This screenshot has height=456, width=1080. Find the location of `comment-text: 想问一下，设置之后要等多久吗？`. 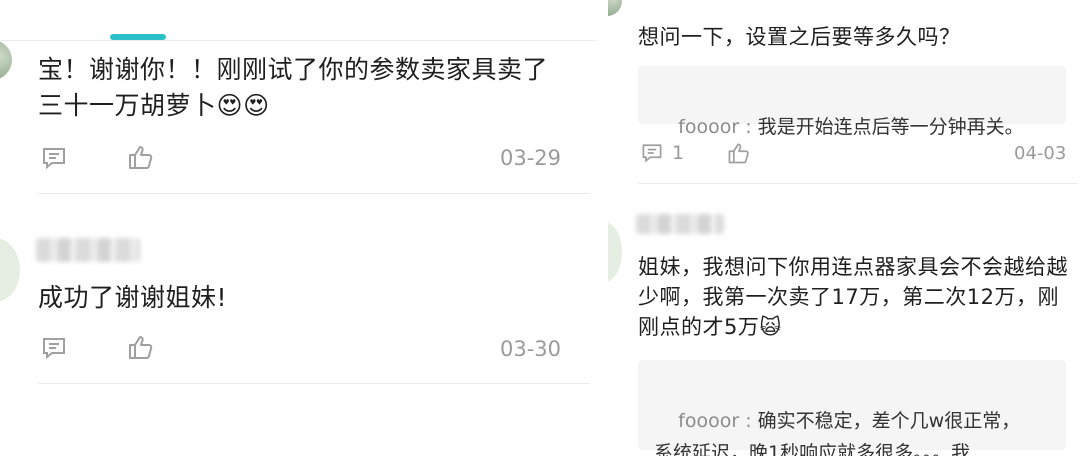

comment-text: 想问一下，设置之后要等多久吗？ is located at coordinates (799, 37).